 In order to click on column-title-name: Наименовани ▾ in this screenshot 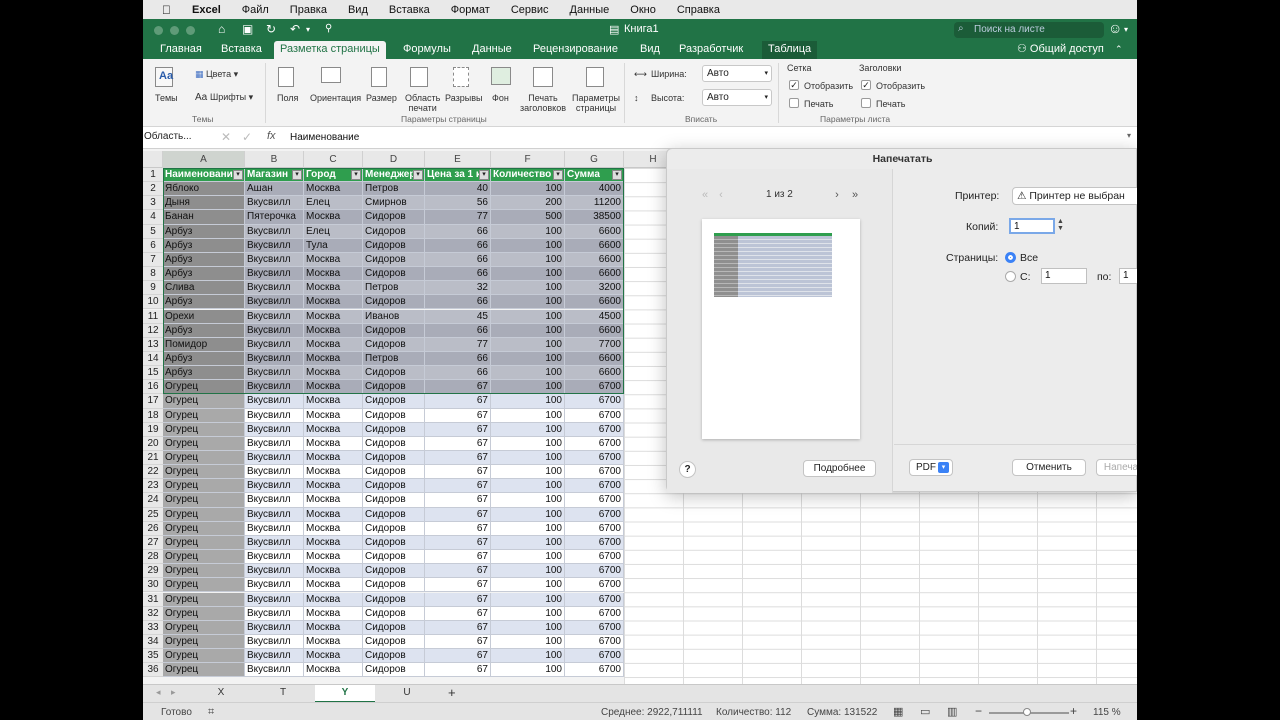, I will do `click(204, 175)`.